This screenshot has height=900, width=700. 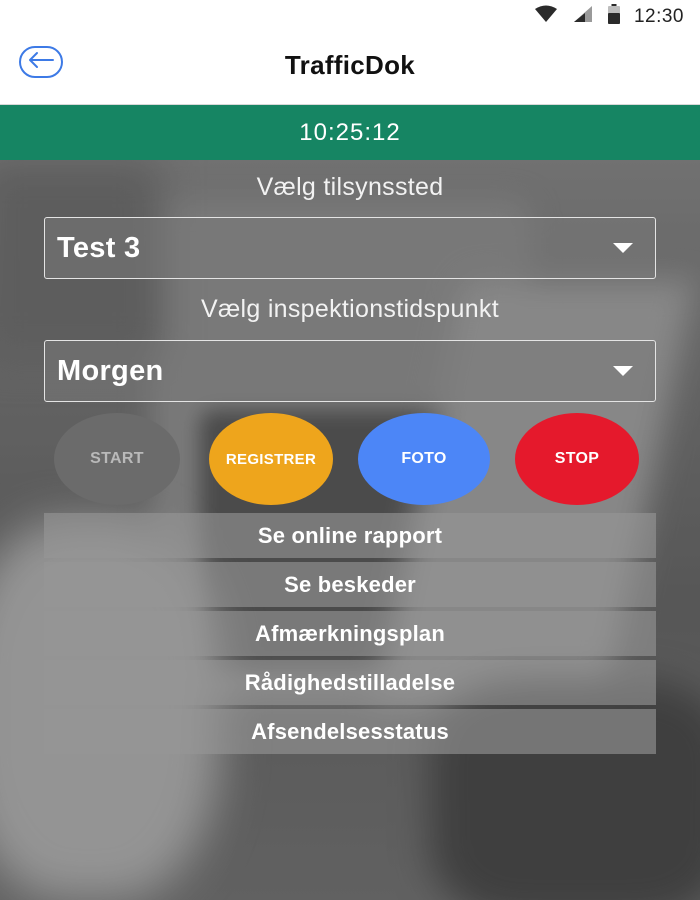 I want to click on status-icons: 12:30, so click(x=609, y=16).